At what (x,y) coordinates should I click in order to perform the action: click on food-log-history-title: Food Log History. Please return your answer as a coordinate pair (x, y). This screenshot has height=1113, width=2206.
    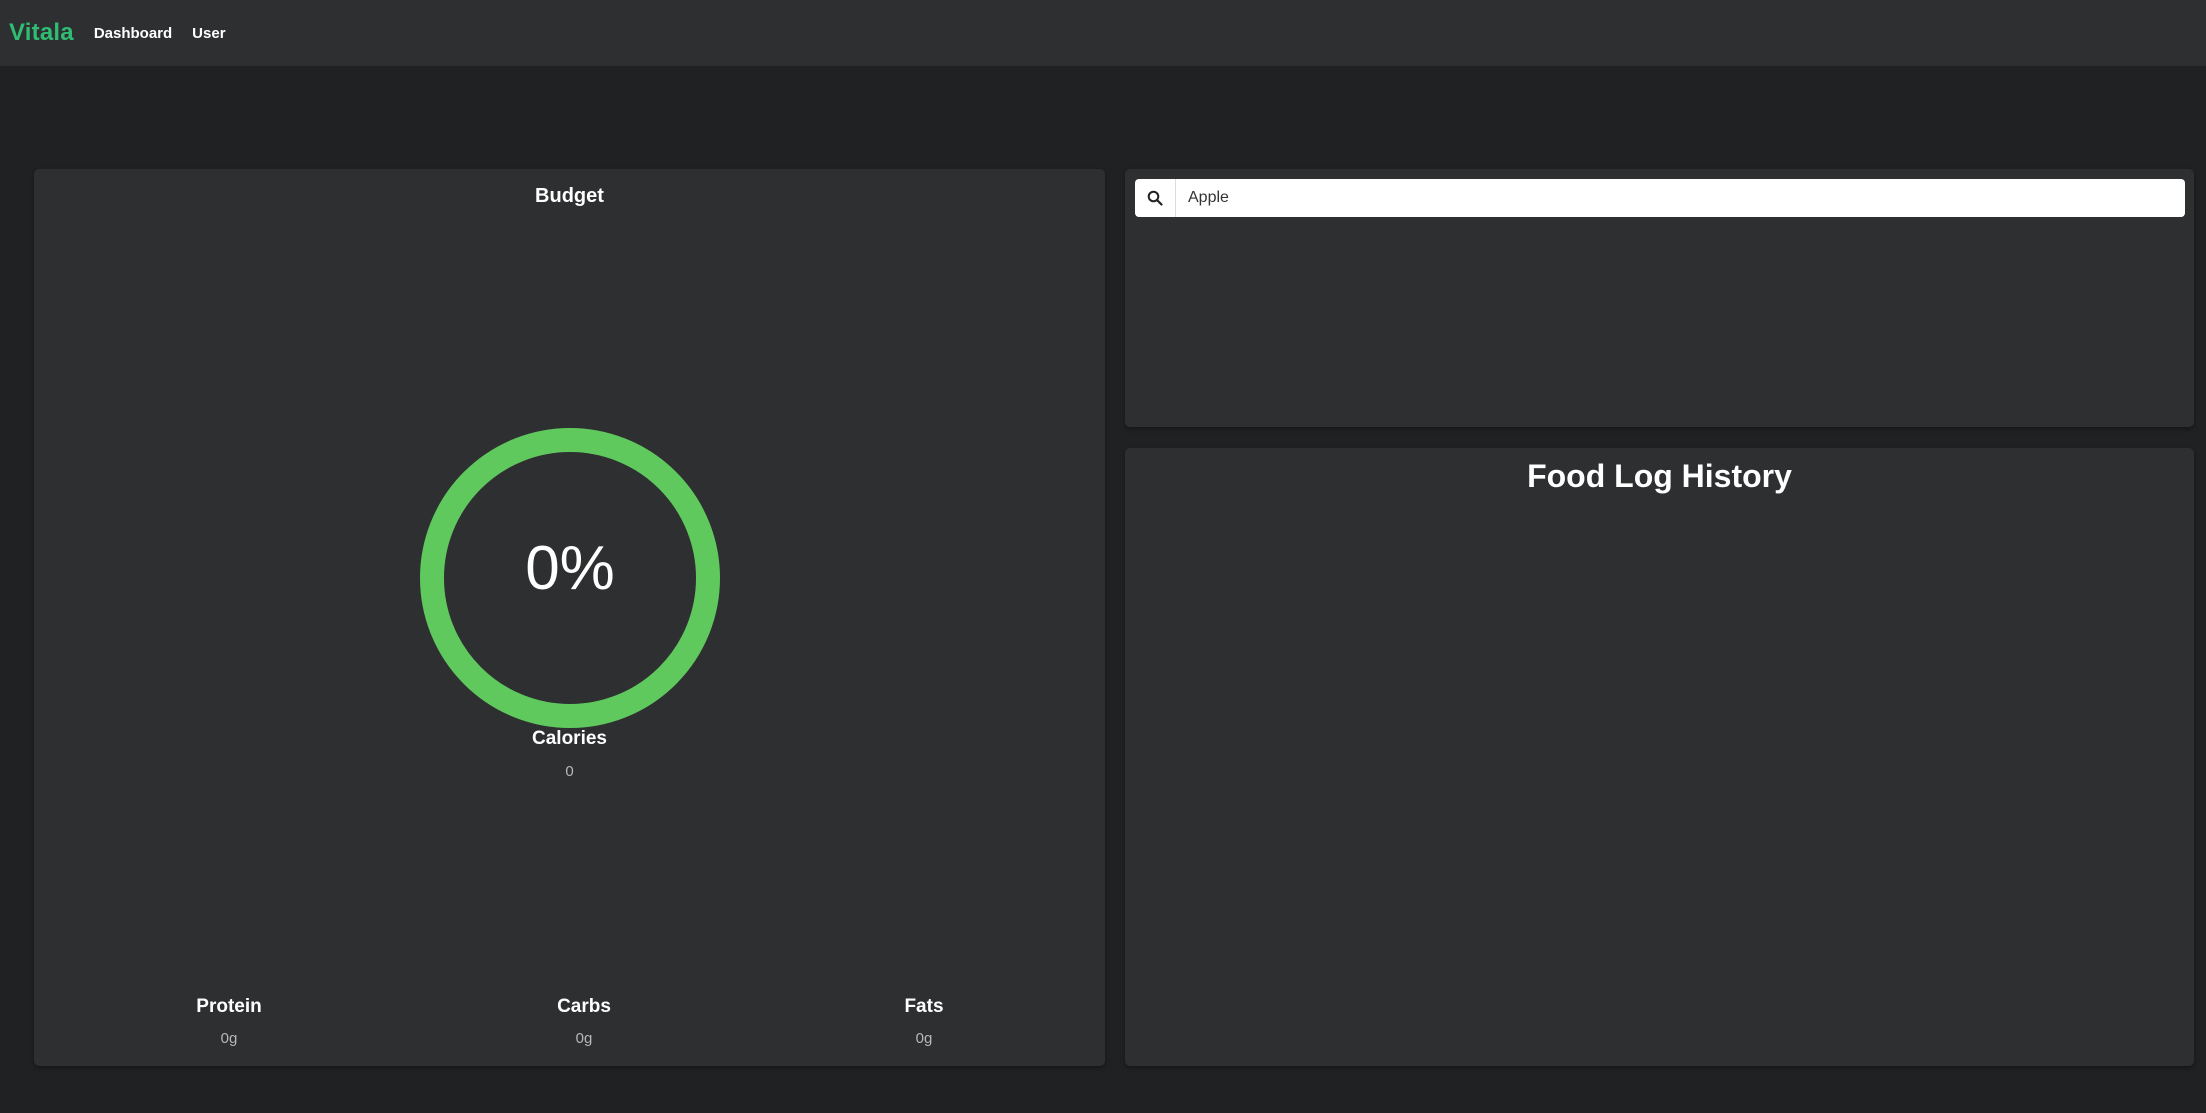
    Looking at the image, I should click on (1659, 476).